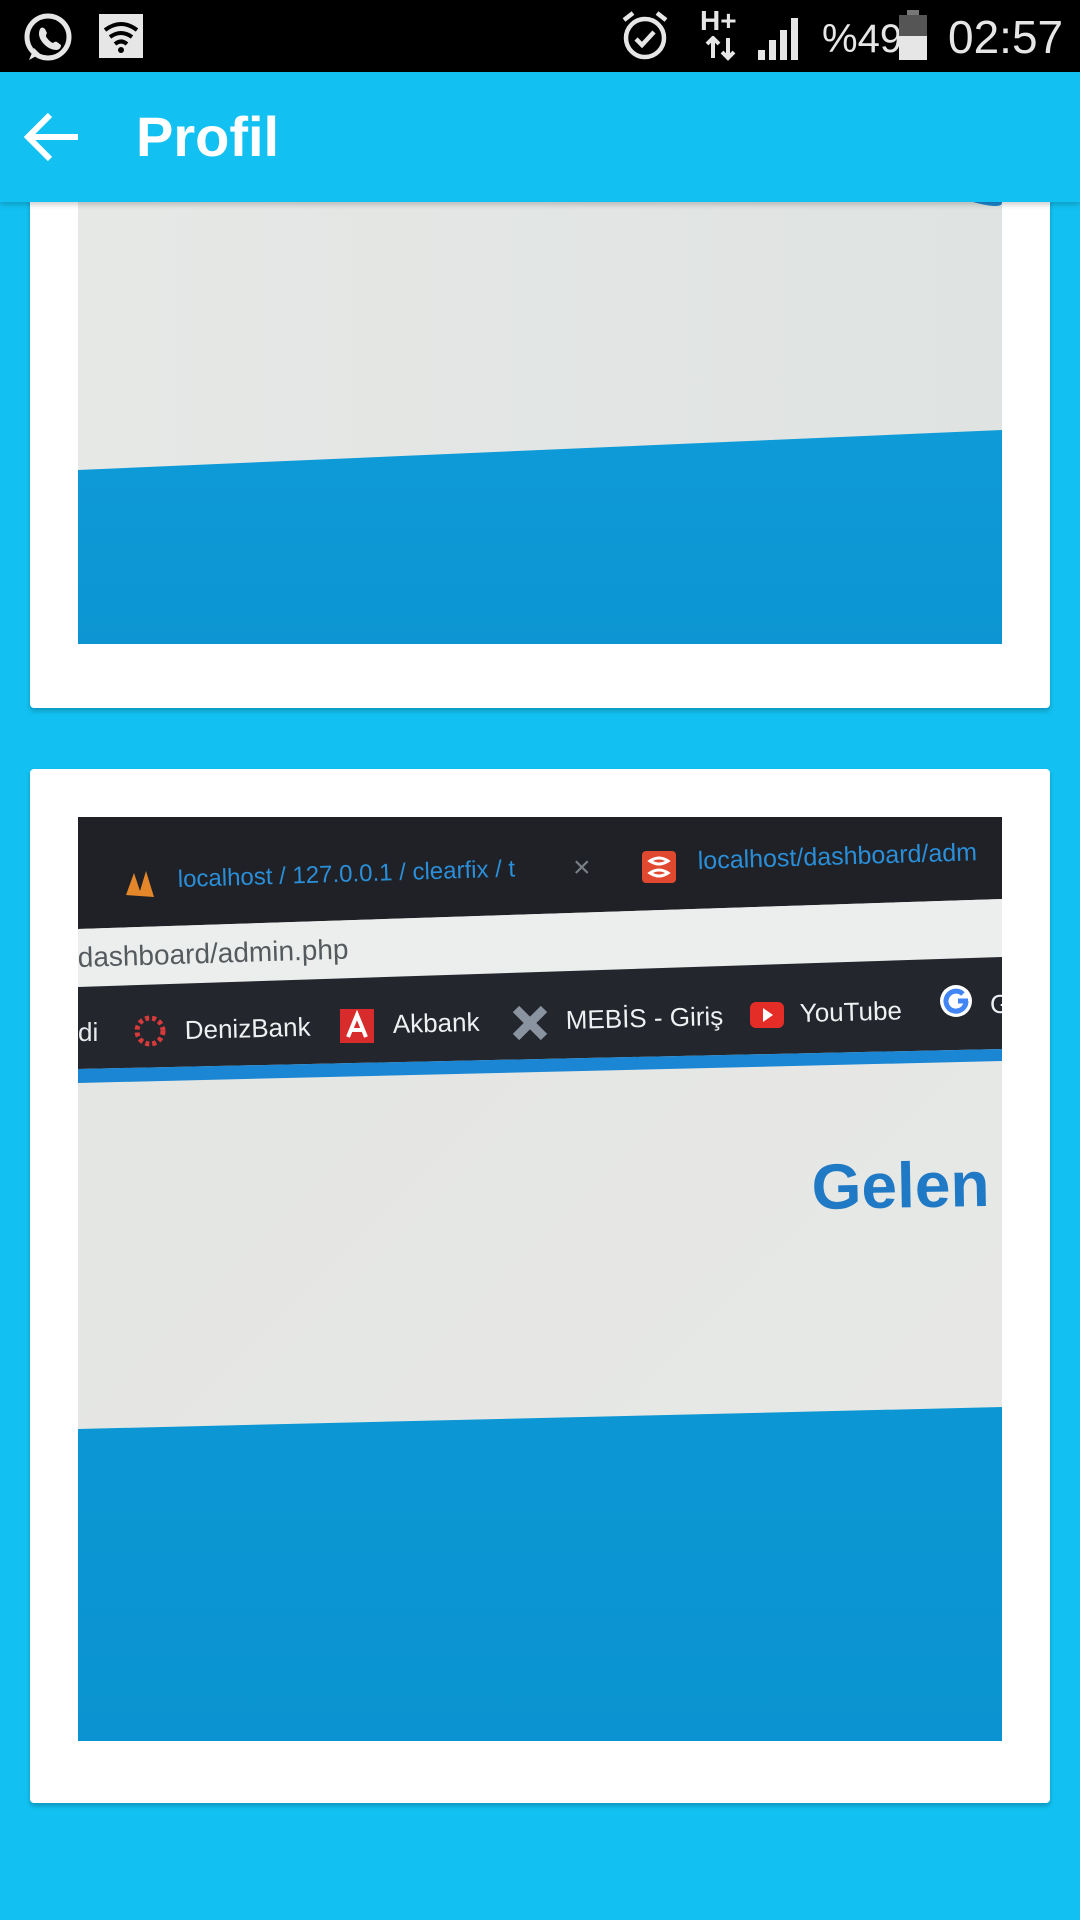  I want to click on photo-bookmark-mebis: MEBİS - Giriş, so click(644, 1018).